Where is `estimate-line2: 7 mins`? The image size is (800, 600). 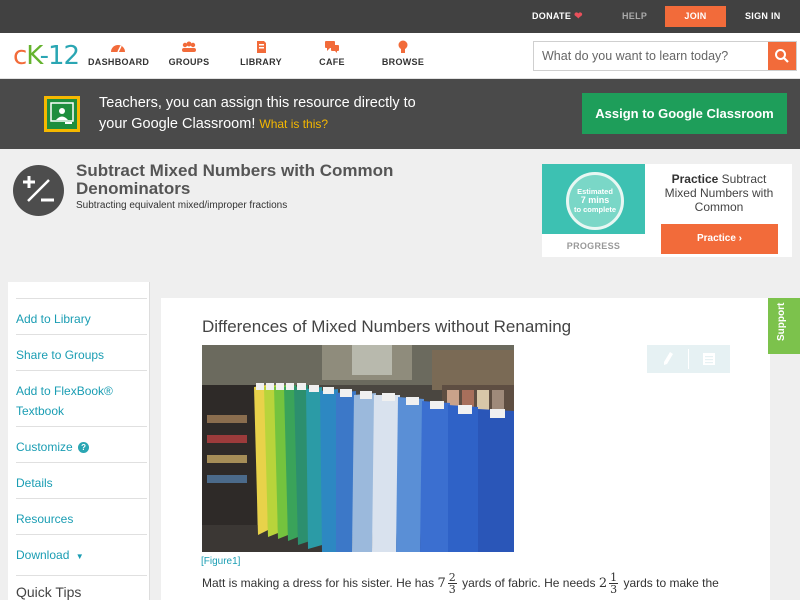 estimate-line2: 7 mins is located at coordinates (595, 200).